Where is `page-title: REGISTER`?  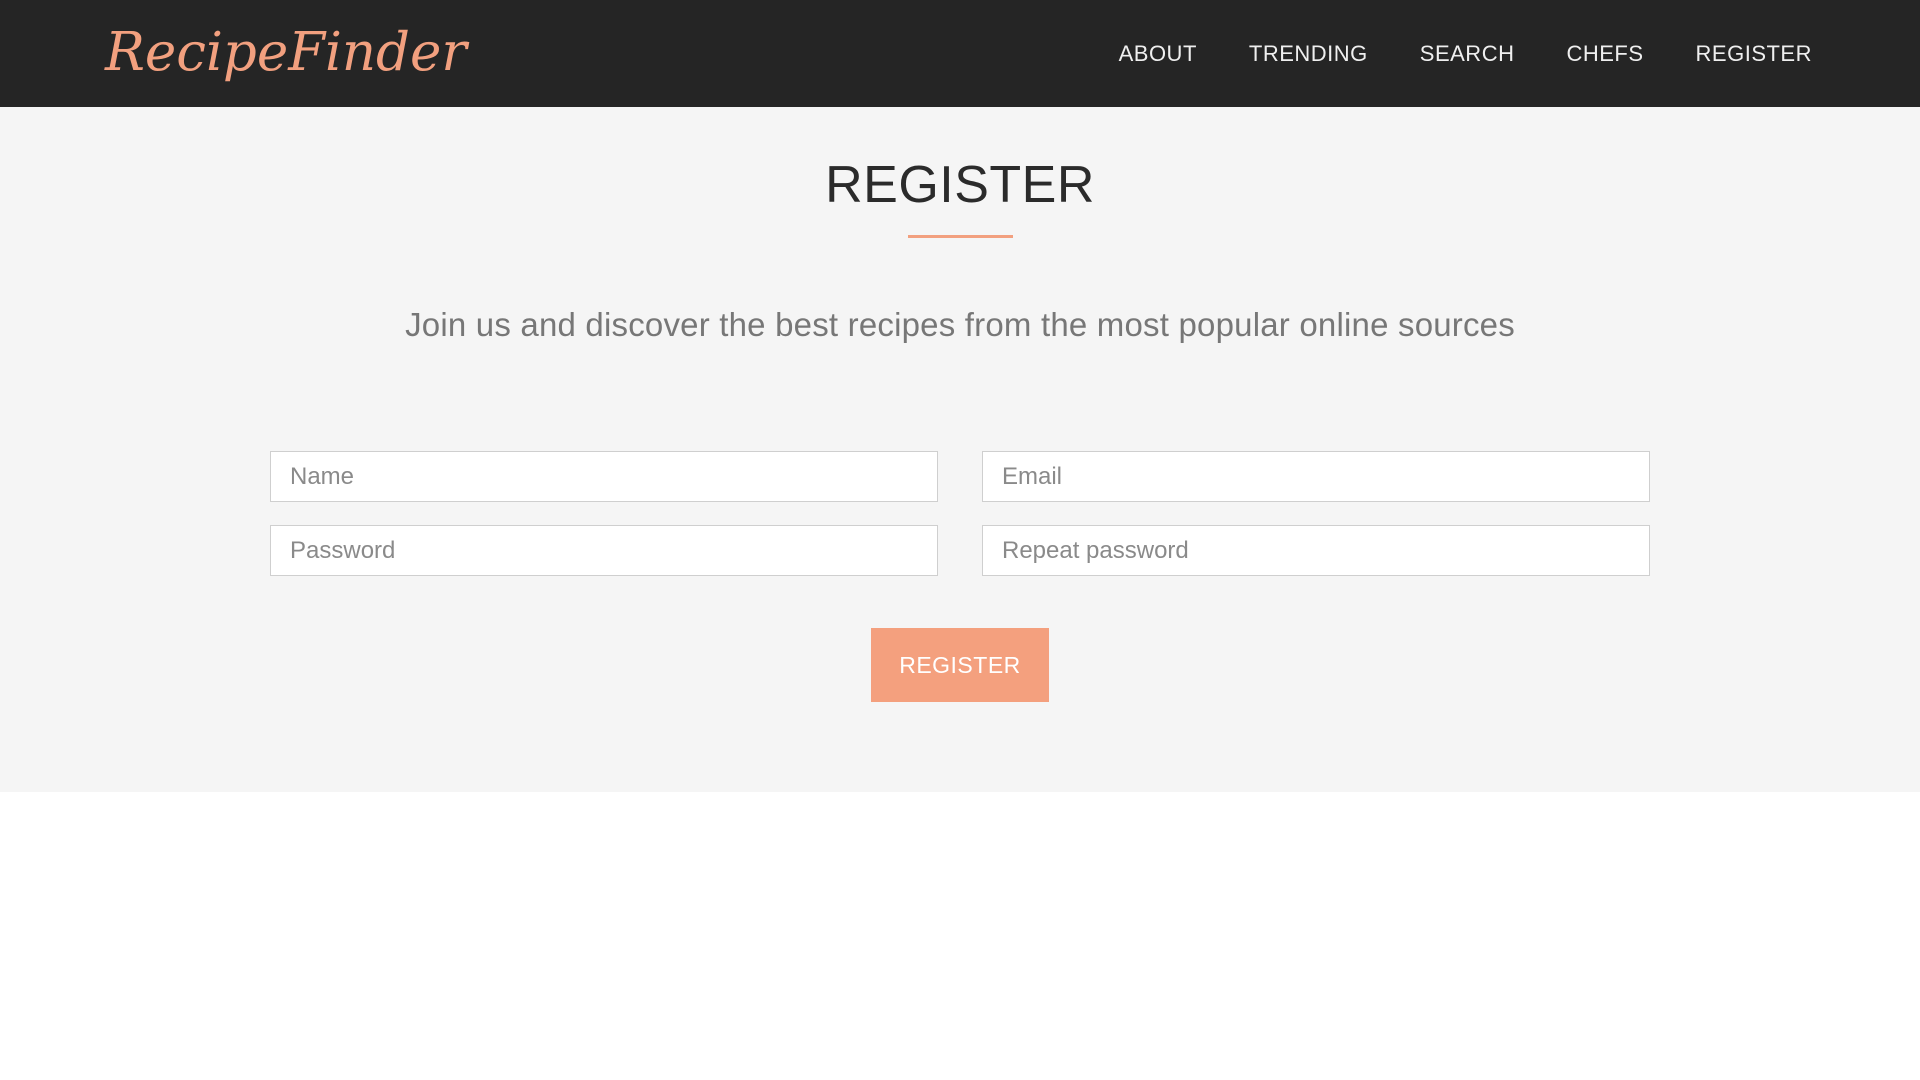
page-title: REGISTER is located at coordinates (960, 185).